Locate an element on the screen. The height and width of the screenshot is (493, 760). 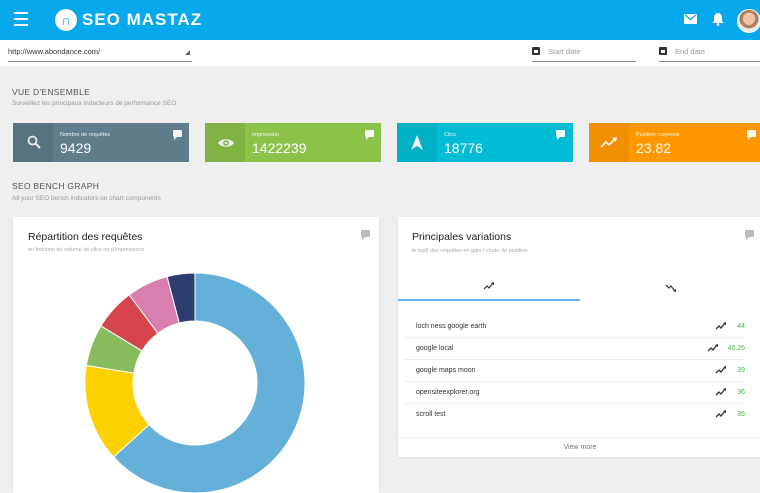
variation-row: loch ness google earth 44 is located at coordinates (575, 326).